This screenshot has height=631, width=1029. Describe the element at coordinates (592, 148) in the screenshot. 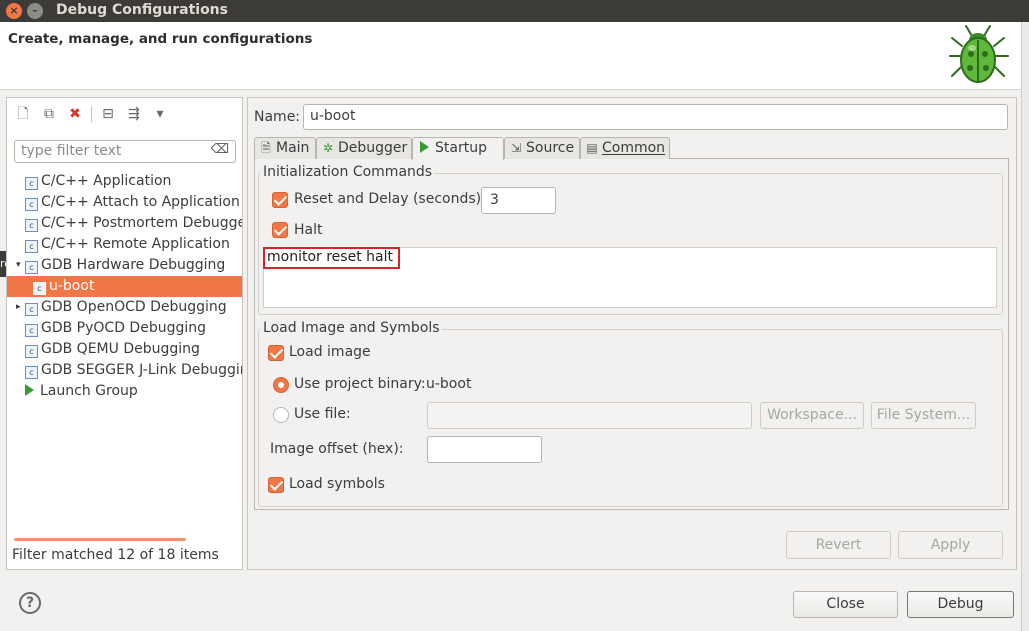

I see `common-icon: ▤` at that location.